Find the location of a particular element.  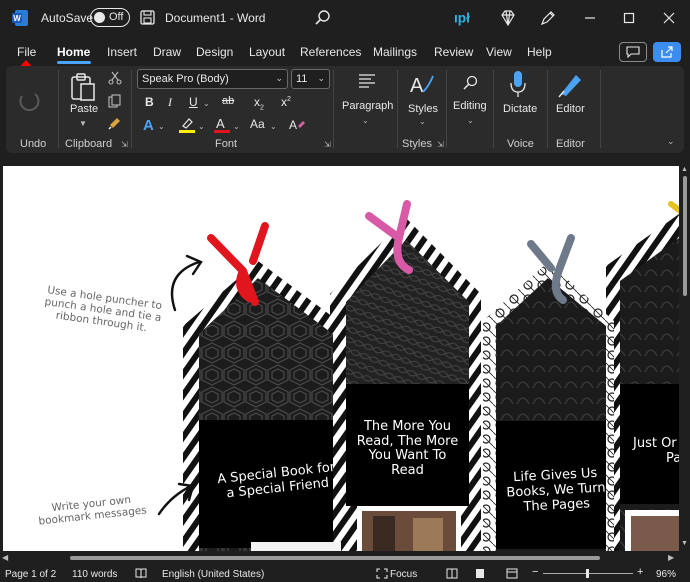

language-indicator: English (United States) is located at coordinates (213, 574).